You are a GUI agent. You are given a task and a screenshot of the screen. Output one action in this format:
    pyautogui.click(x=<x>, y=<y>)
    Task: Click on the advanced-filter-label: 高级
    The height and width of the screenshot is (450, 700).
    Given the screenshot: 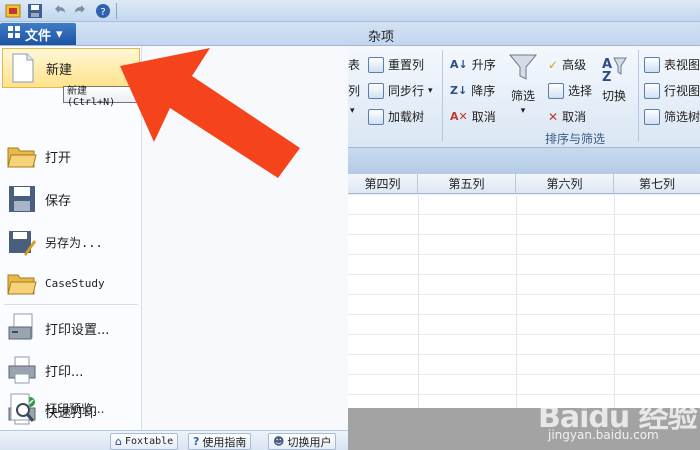 What is the action you would take?
    pyautogui.click(x=574, y=65)
    